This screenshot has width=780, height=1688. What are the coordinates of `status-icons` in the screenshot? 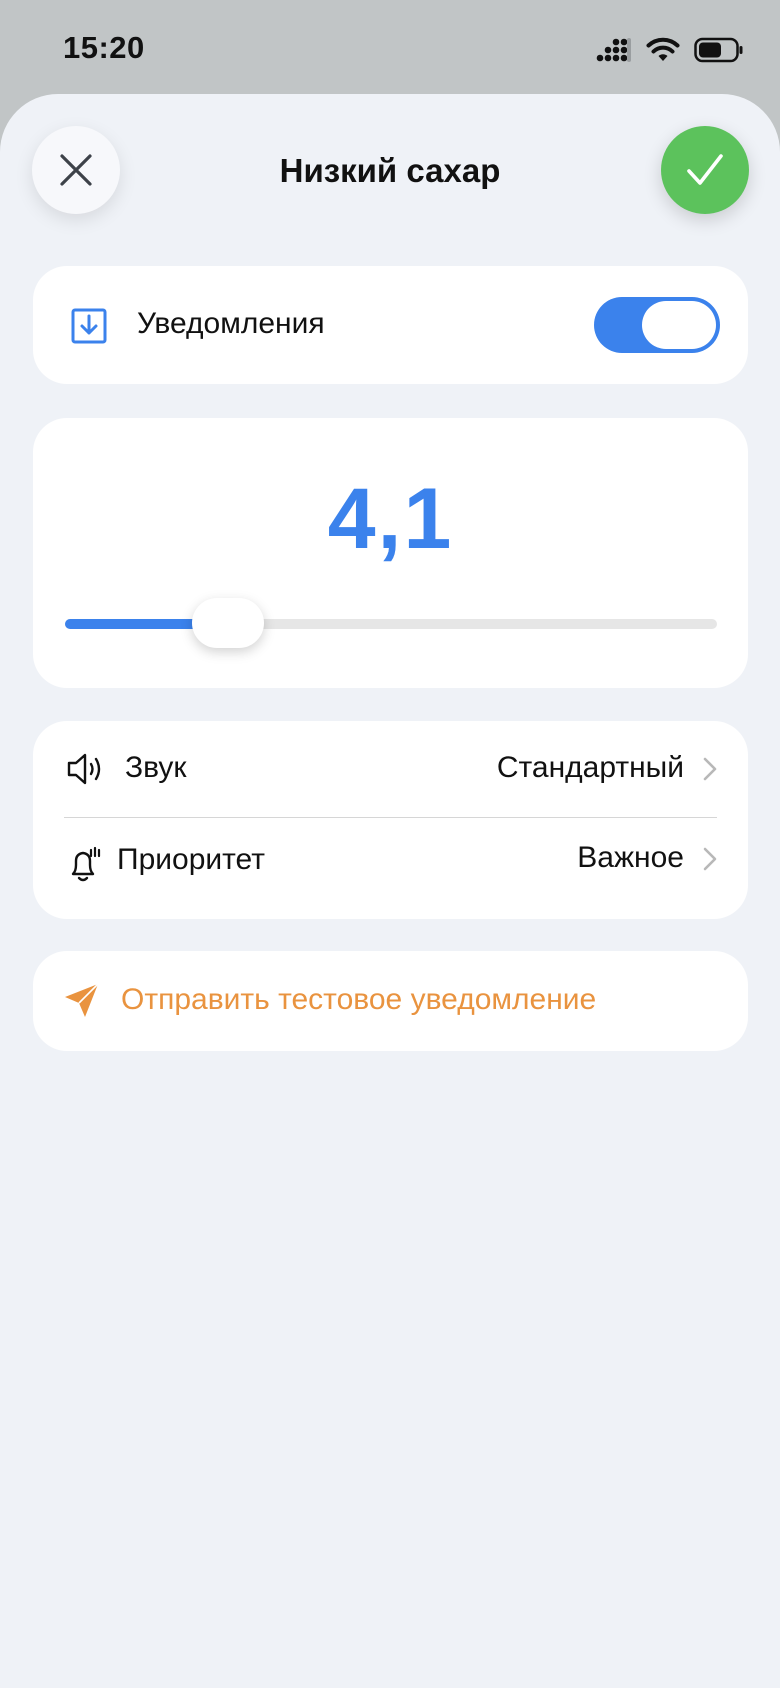 It's located at (670, 50).